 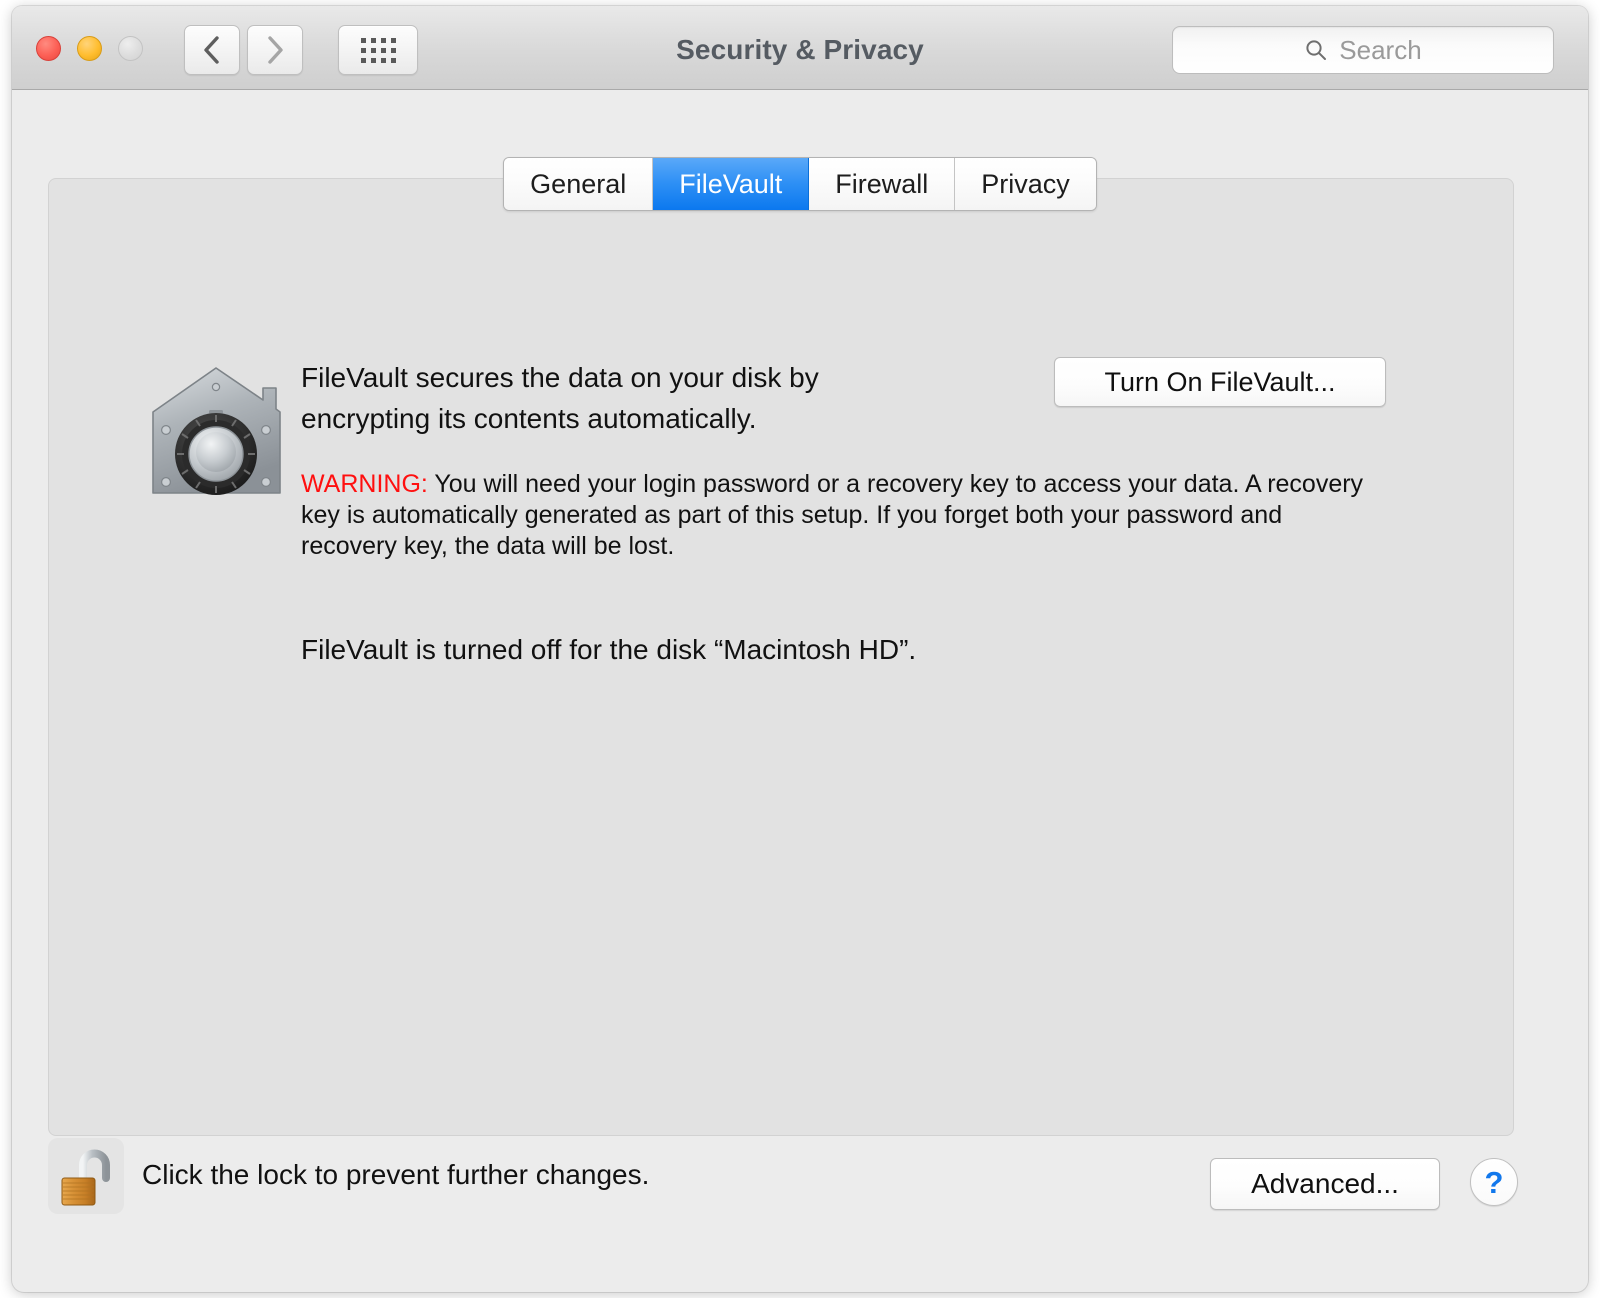 I want to click on tab-group: General FileVault Firewall Privacy, so click(x=800, y=184).